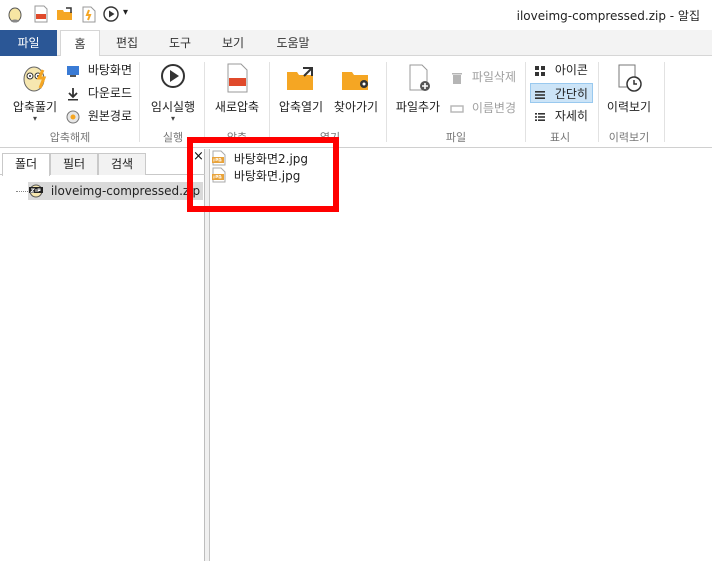  I want to click on new-compress-button: 새로압축, so click(237, 88).